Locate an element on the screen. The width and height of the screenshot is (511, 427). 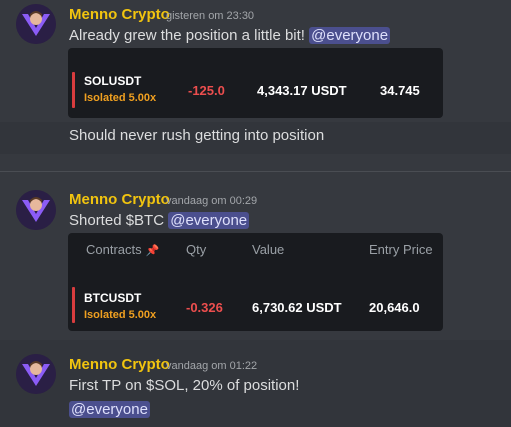
message-text: Shorted $BTC @everyone is located at coordinates (159, 220).